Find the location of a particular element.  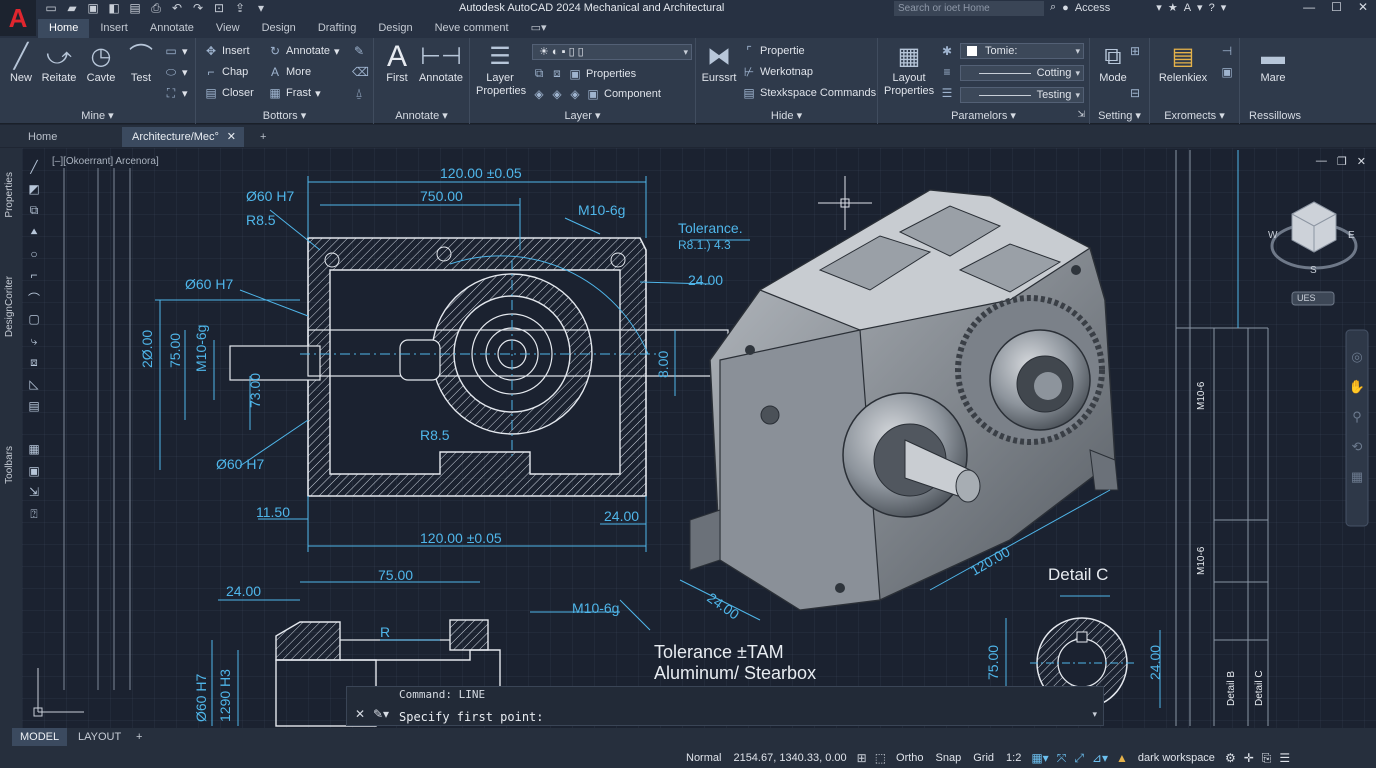

snap-tracking-icon: ⤢ is located at coordinates (1079, 758).